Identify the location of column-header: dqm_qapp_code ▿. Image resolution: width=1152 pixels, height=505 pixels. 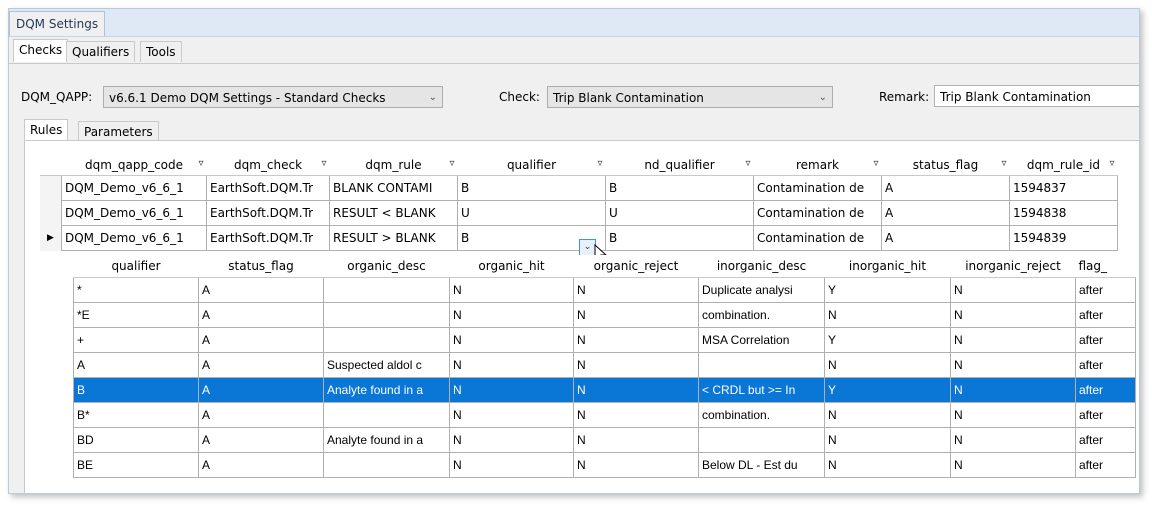
(134, 165).